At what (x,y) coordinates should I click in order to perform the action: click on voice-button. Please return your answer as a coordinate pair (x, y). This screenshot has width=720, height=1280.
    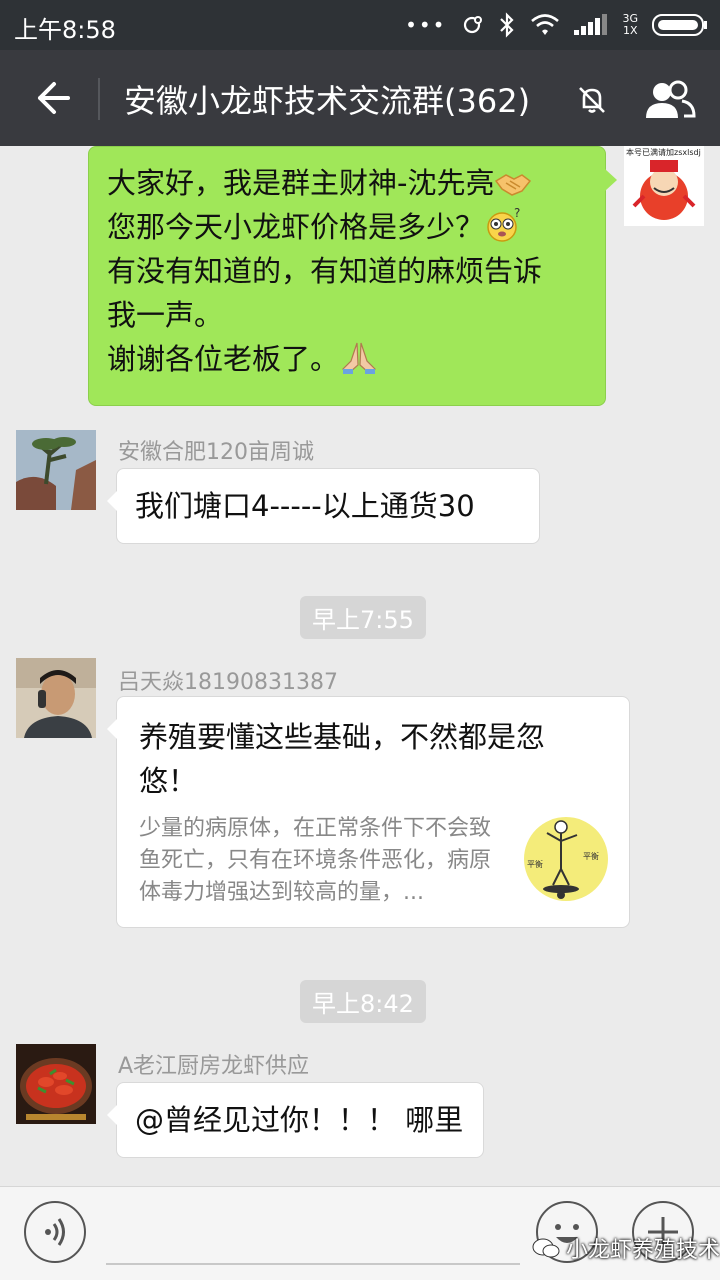
    Looking at the image, I should click on (55, 1232).